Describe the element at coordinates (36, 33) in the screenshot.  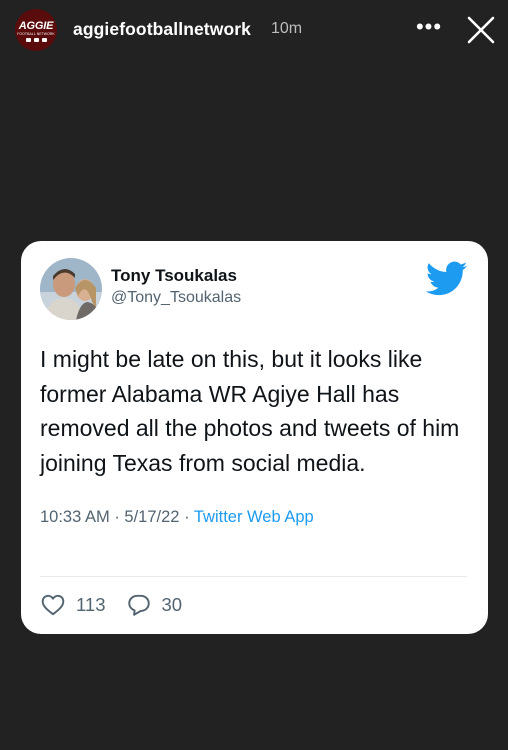
I see `logo-subtext: FOOTBALL NETWORK` at that location.